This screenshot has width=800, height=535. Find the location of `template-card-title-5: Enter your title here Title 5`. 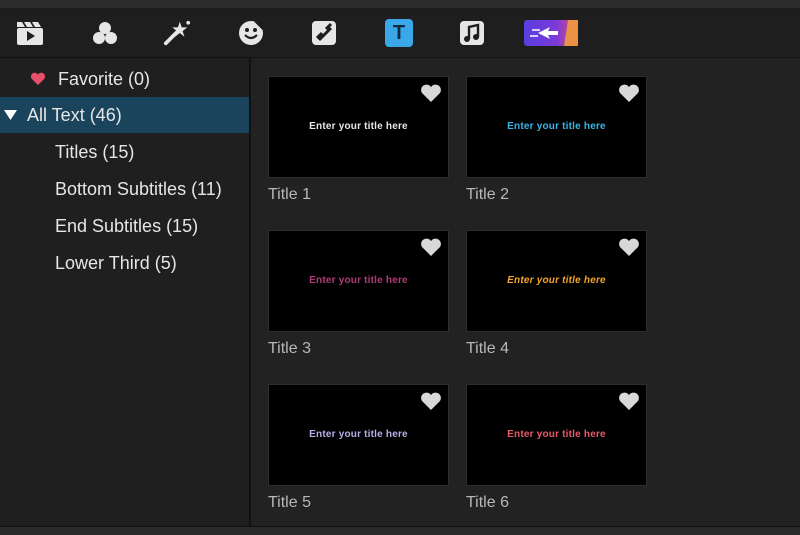

template-card-title-5: Enter your title here Title 5 is located at coordinates (358, 448).